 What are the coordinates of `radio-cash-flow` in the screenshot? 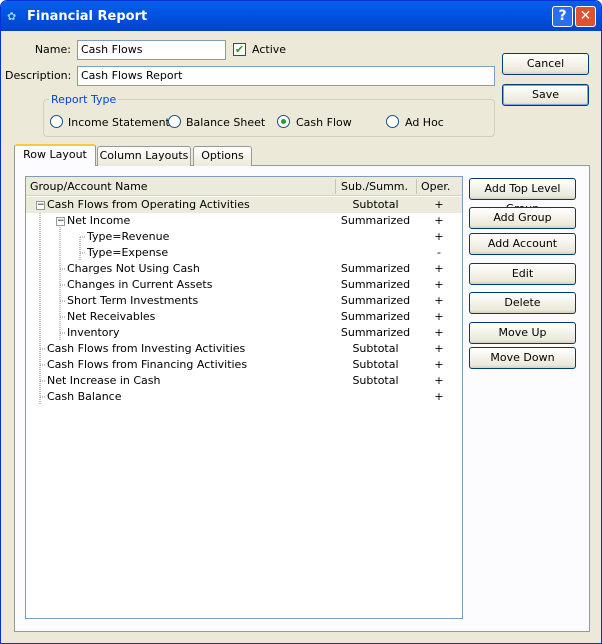 It's located at (283, 121).